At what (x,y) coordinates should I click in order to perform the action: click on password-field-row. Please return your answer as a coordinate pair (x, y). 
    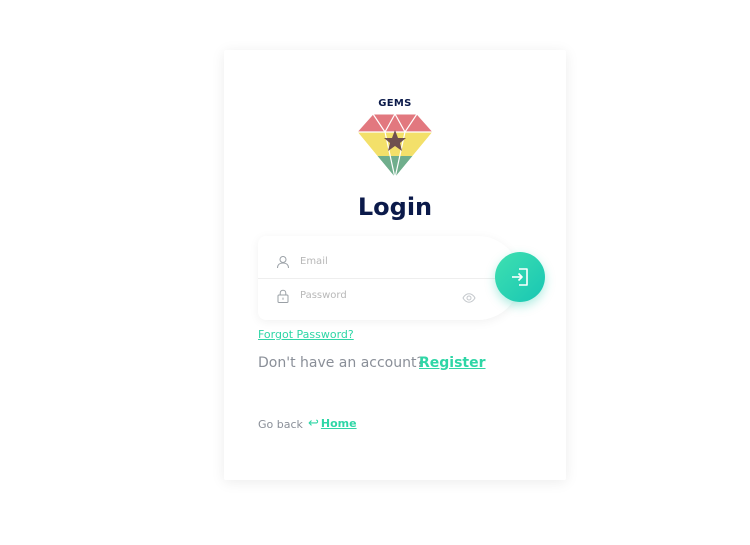
    Looking at the image, I should click on (378, 295).